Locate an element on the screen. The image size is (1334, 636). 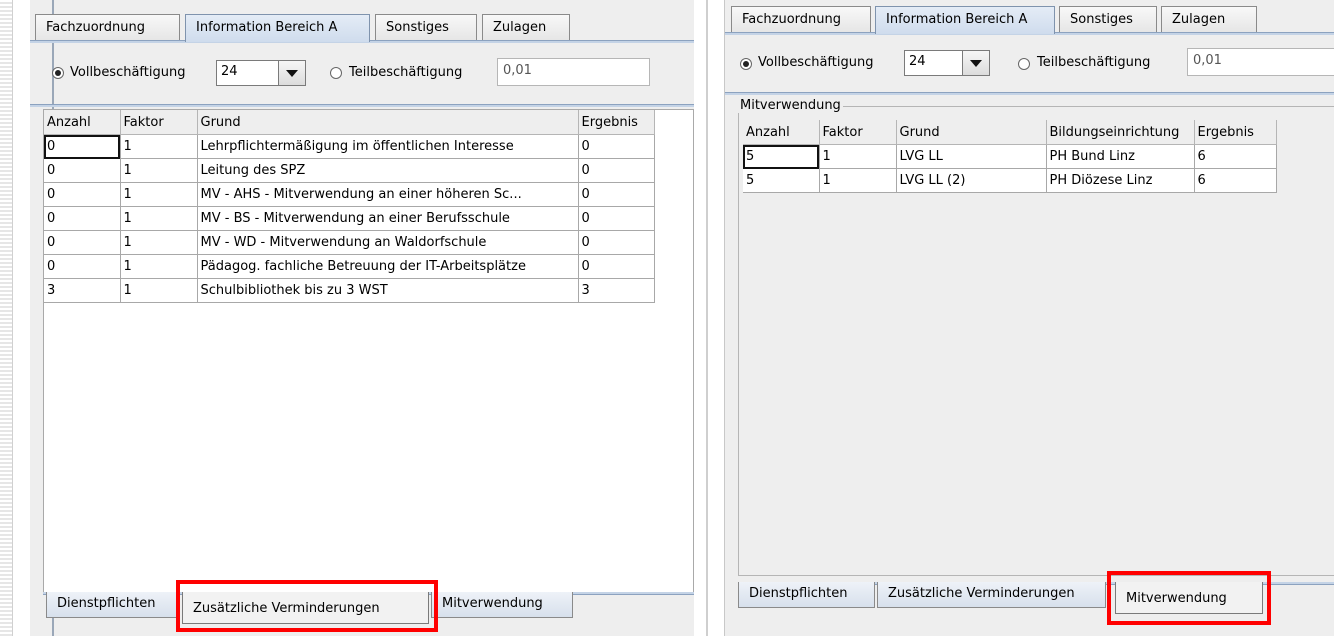
table-row: 0 1 Leitung des SPZ 0 is located at coordinates (349, 170).